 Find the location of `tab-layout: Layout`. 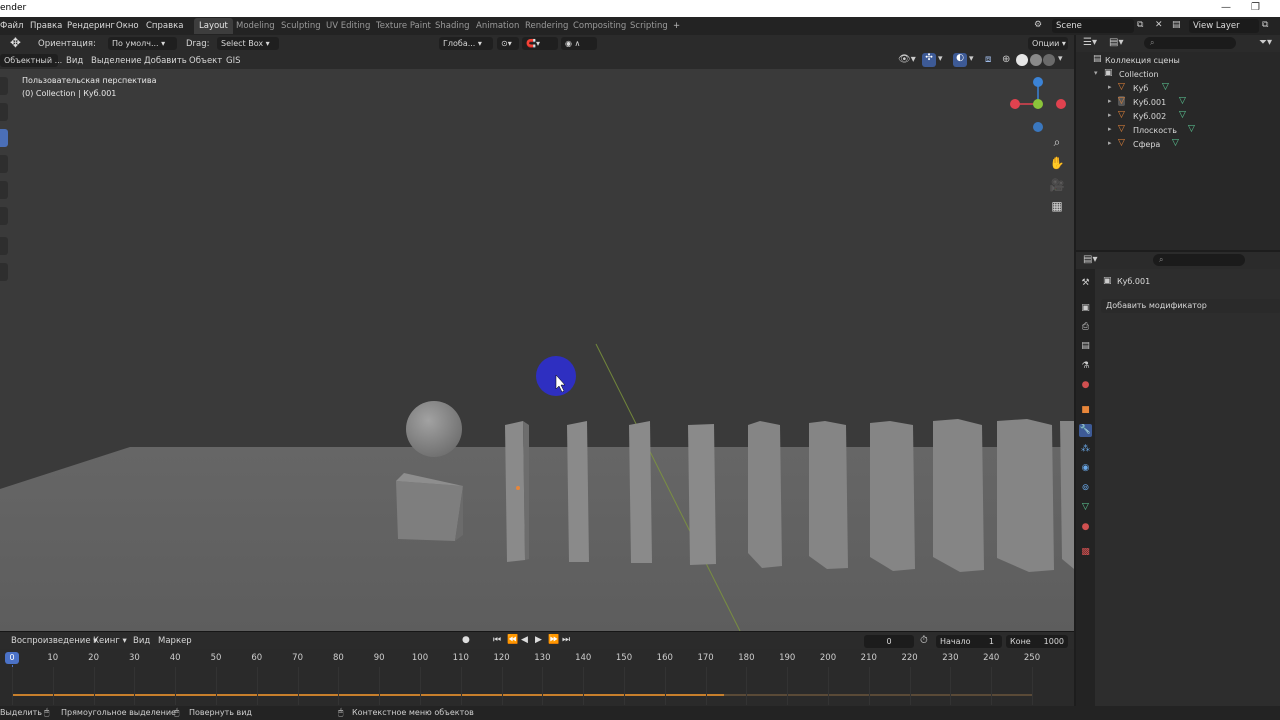

tab-layout: Layout is located at coordinates (213, 26).